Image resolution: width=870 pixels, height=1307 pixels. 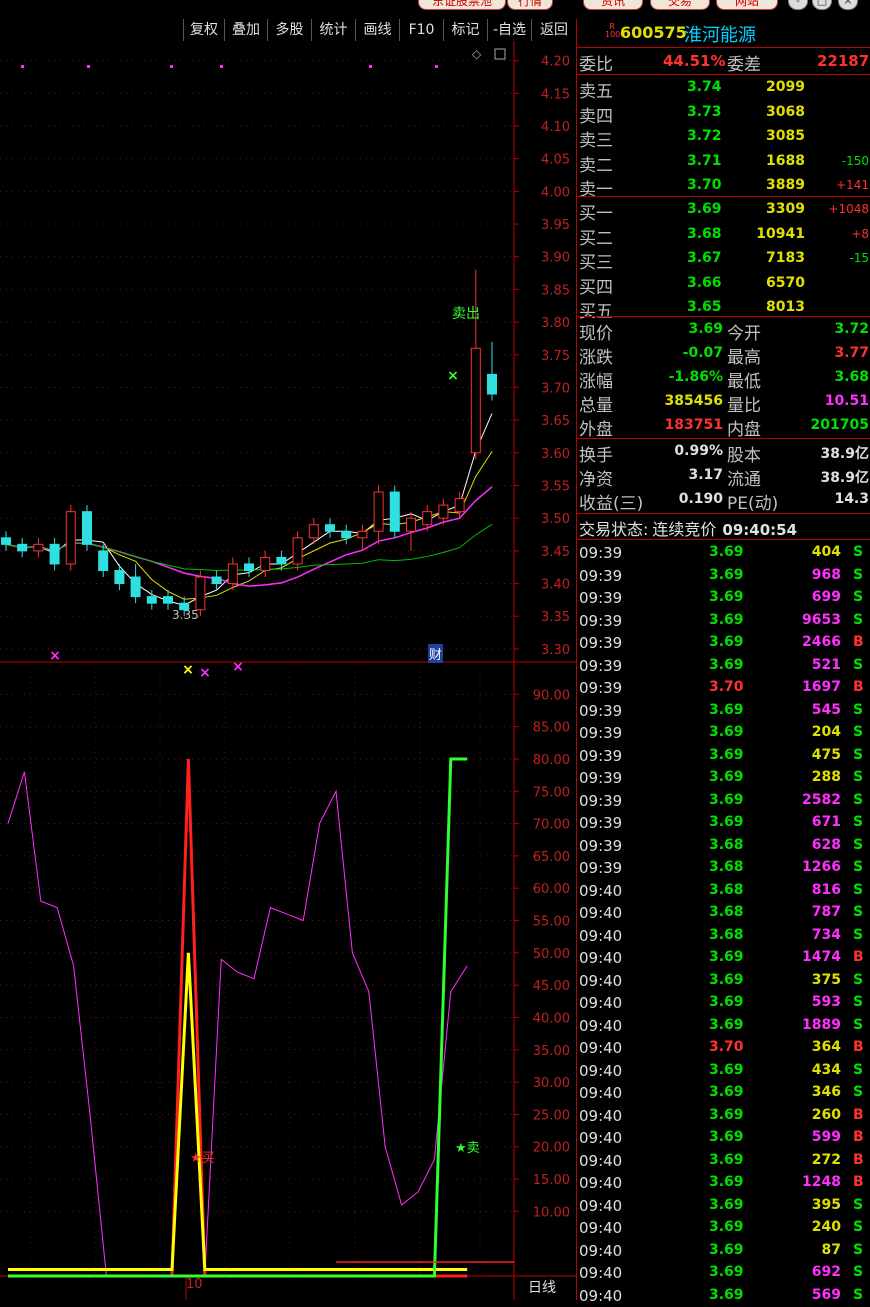 What do you see at coordinates (744, 382) in the screenshot?
I see `quote-label: 最低` at bounding box center [744, 382].